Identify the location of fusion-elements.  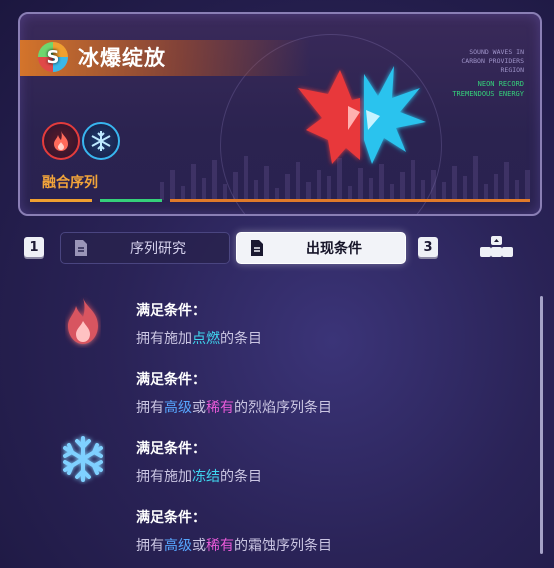
(87, 141).